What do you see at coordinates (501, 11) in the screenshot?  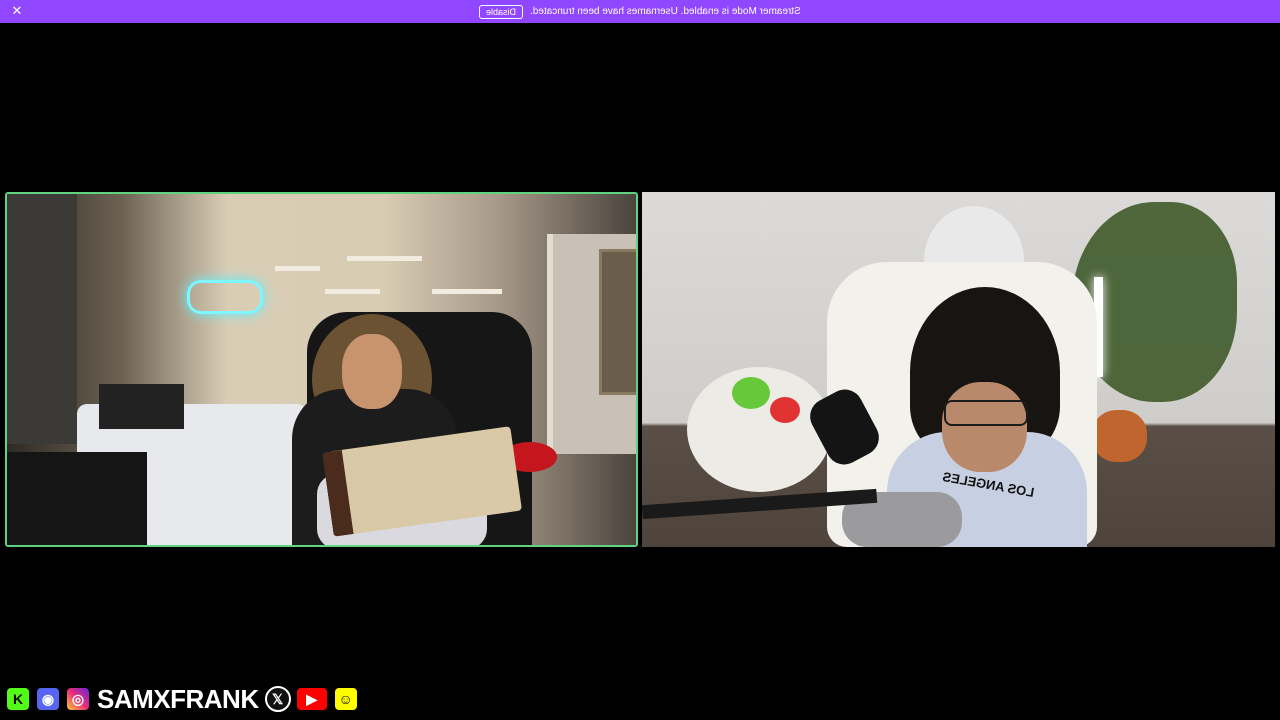 I see `disable-button: Disable` at bounding box center [501, 11].